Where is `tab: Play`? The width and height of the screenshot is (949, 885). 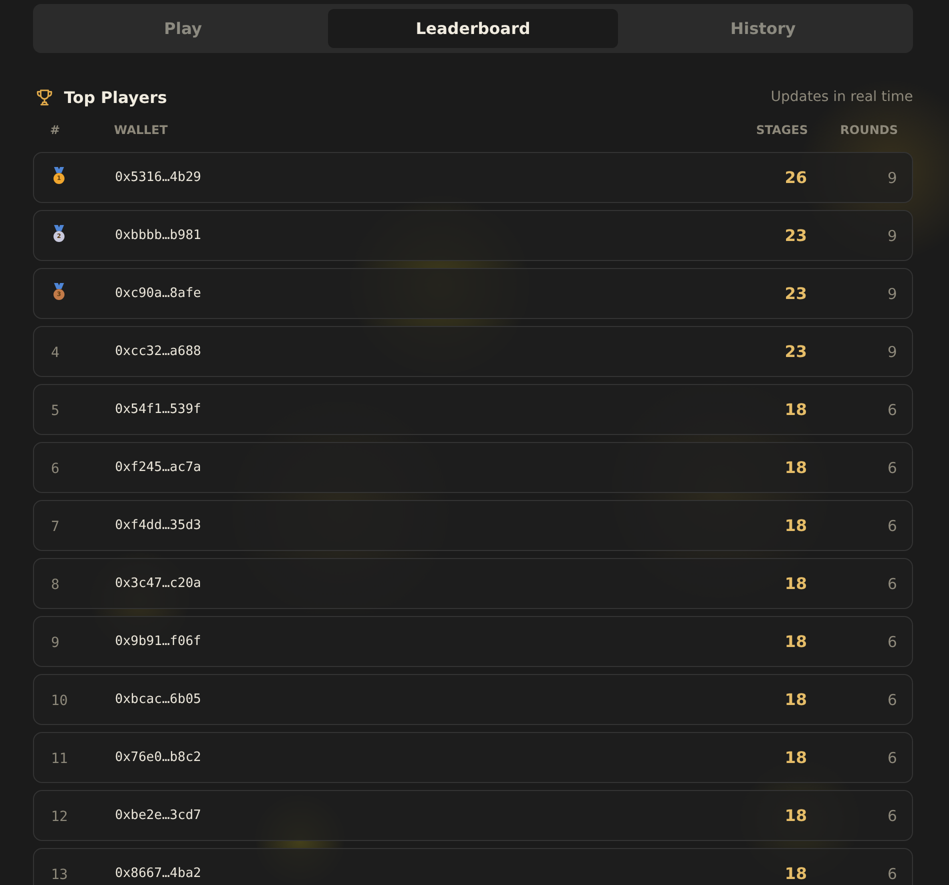 tab: Play is located at coordinates (183, 28).